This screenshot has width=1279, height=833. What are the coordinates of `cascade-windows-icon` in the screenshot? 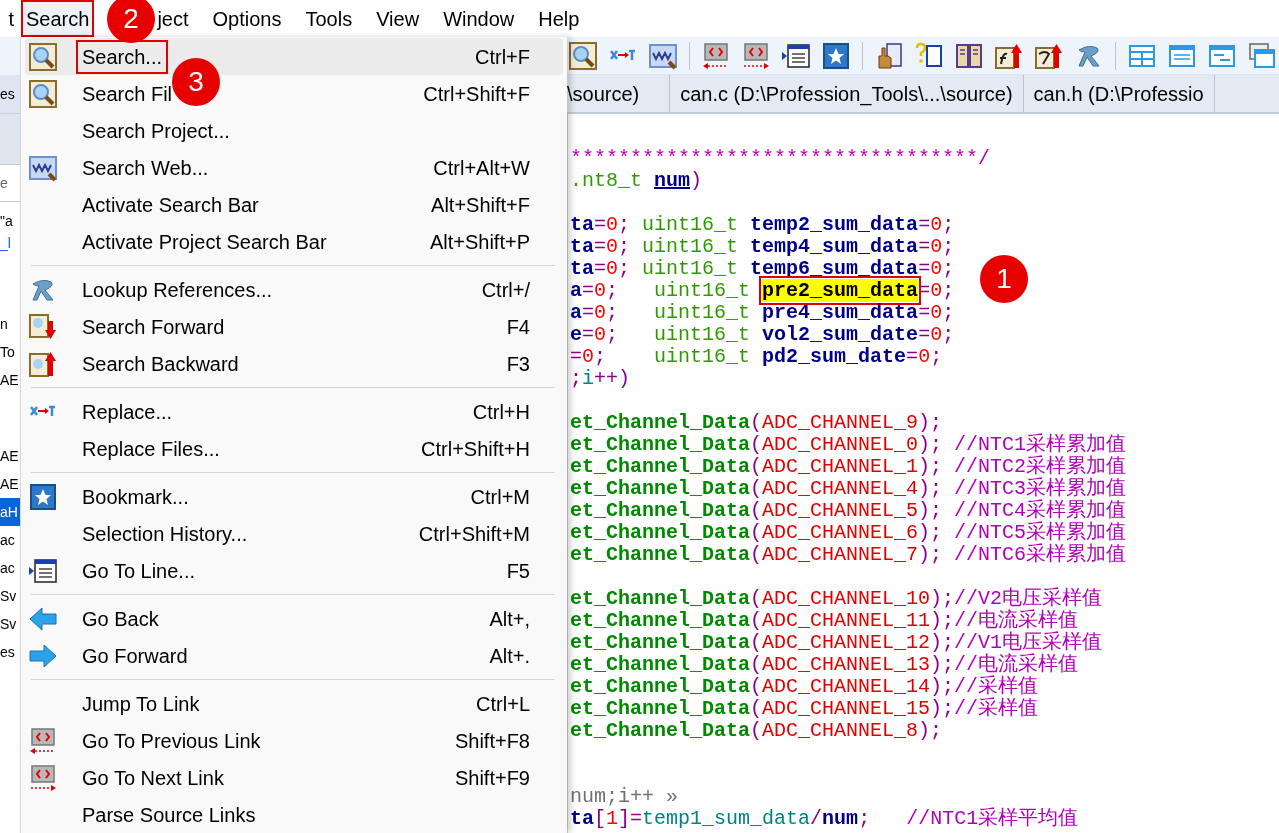 It's located at (1262, 55).